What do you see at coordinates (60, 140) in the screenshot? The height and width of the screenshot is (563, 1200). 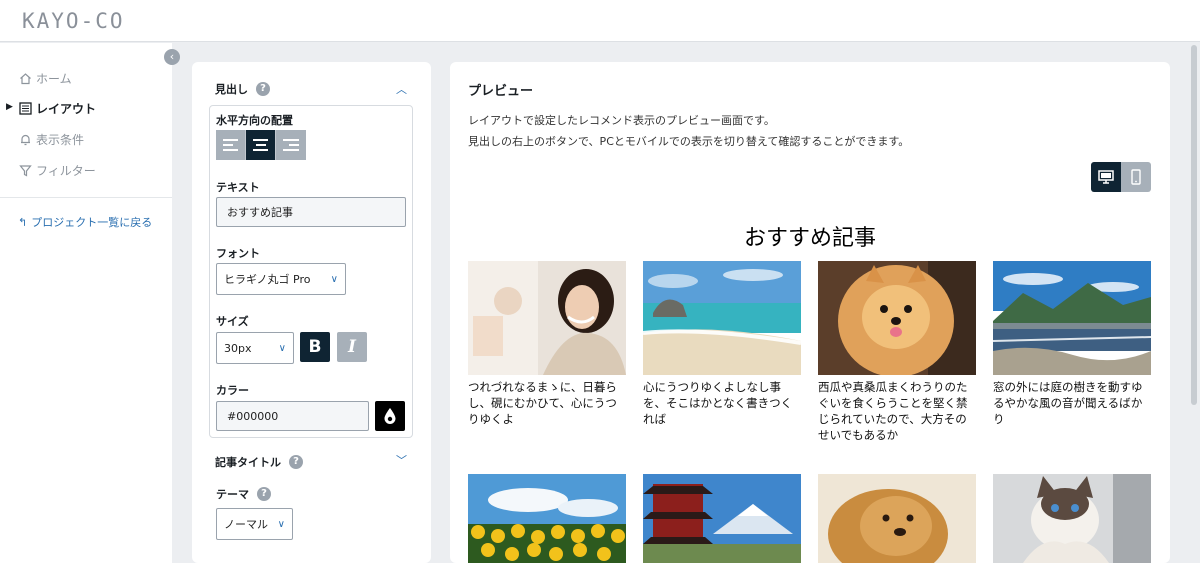 I see `sidebar-item-label: 表示条件` at bounding box center [60, 140].